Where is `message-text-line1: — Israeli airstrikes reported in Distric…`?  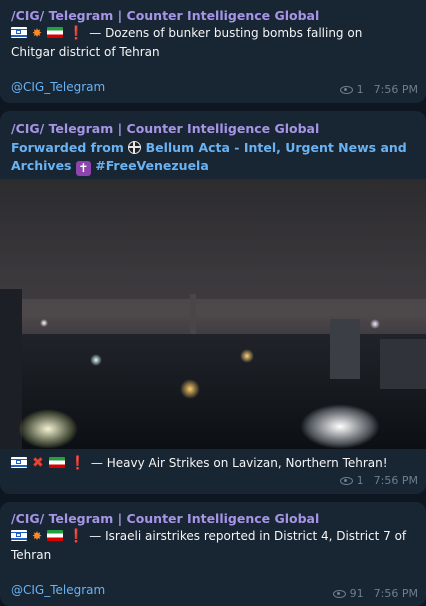 message-text-line1: — Israeli airstrikes reported in Distric… is located at coordinates (248, 536).